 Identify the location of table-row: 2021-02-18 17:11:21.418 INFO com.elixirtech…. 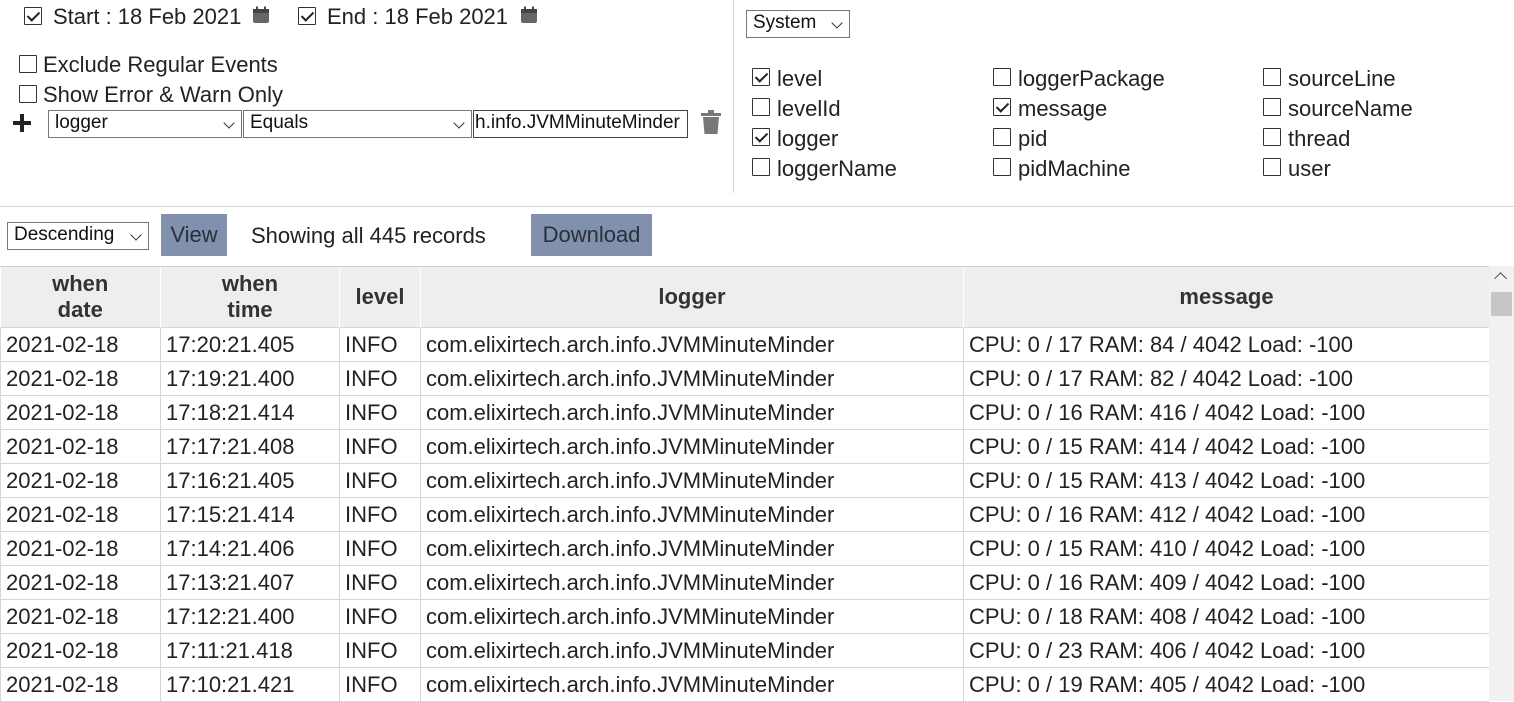
(744, 650).